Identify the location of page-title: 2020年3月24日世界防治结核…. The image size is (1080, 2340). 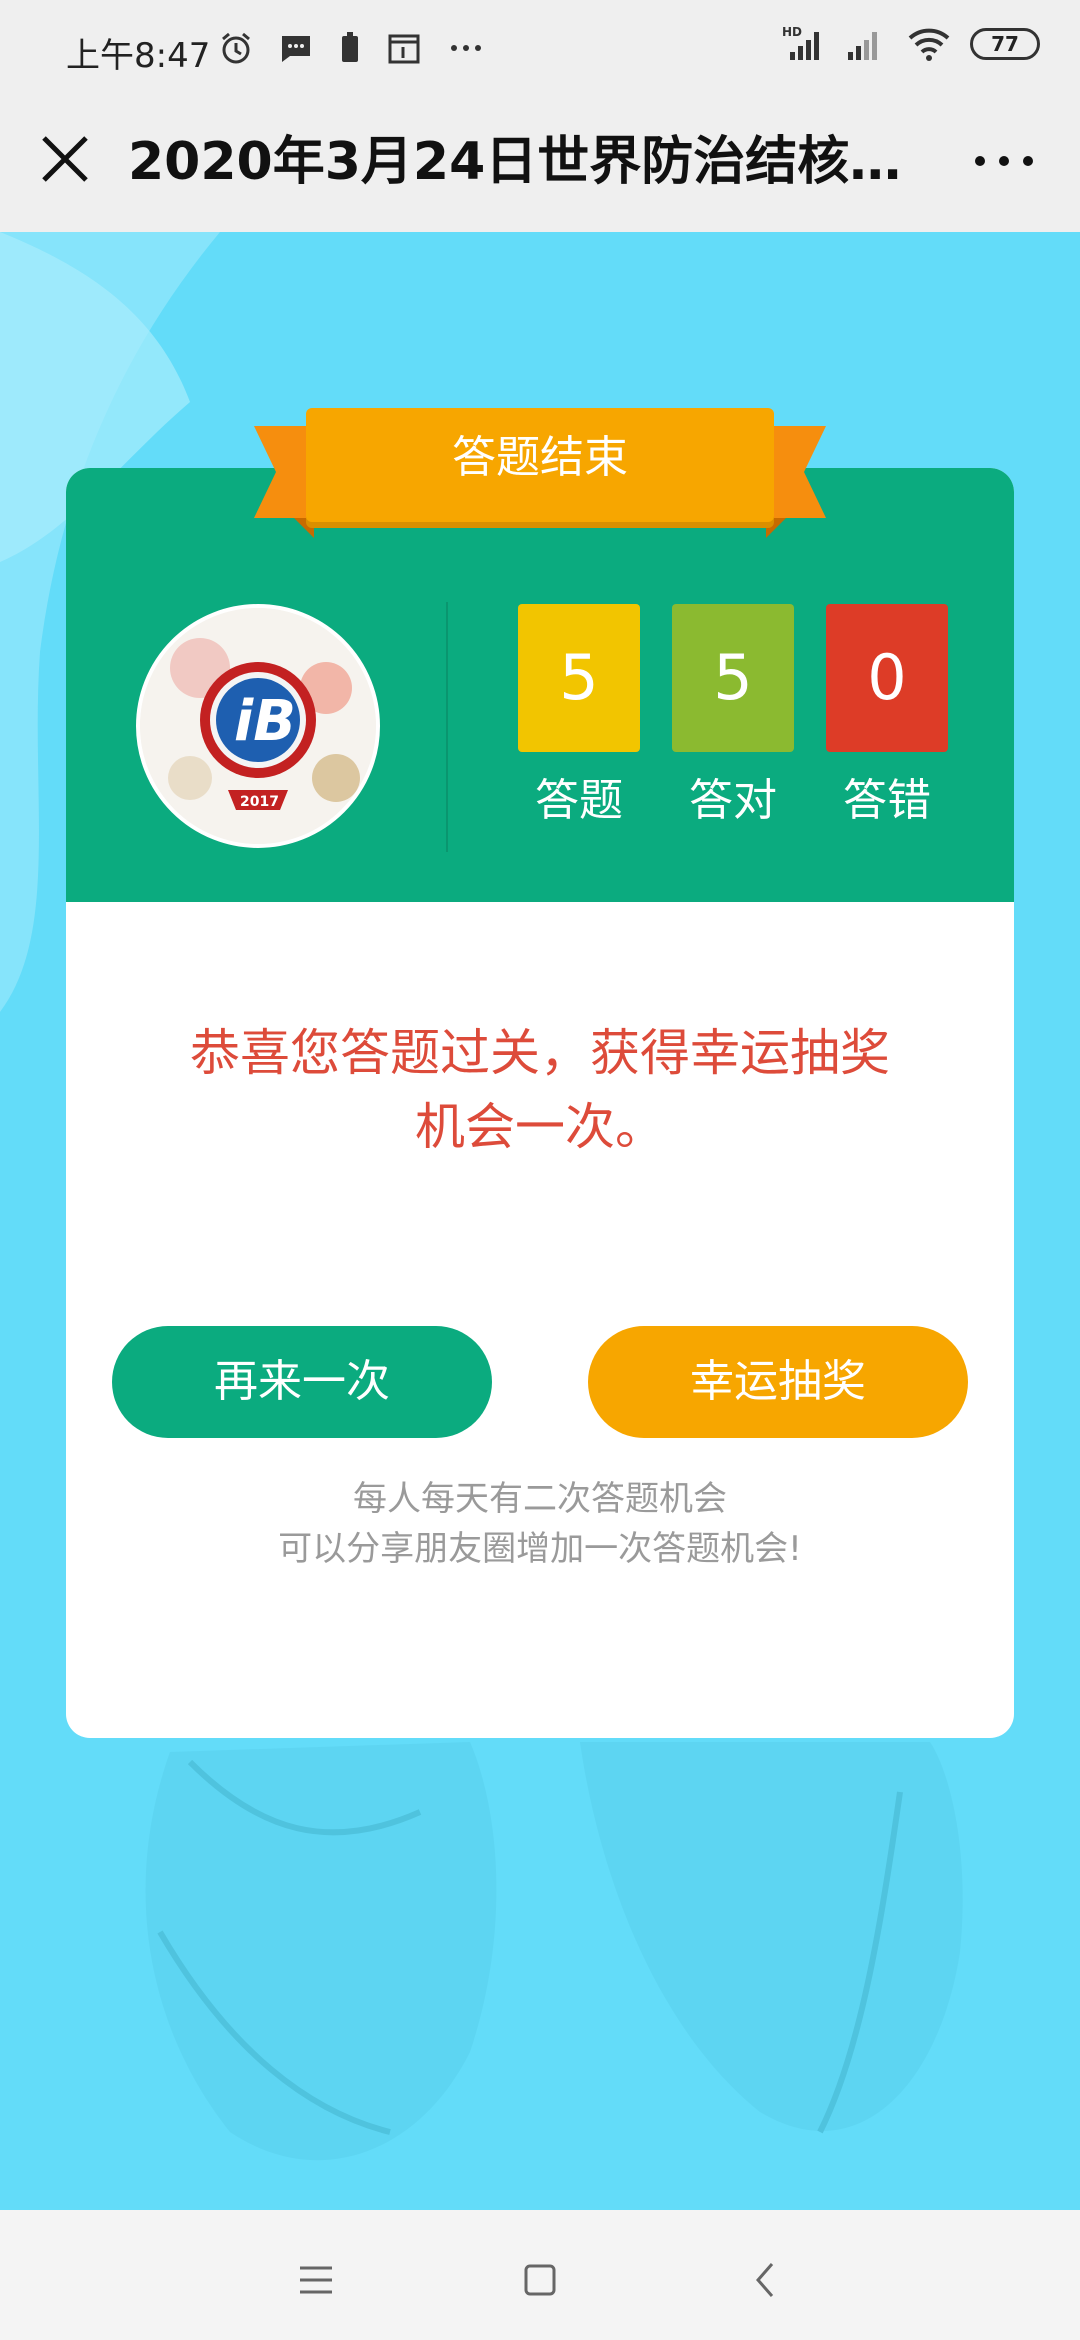
(515, 162).